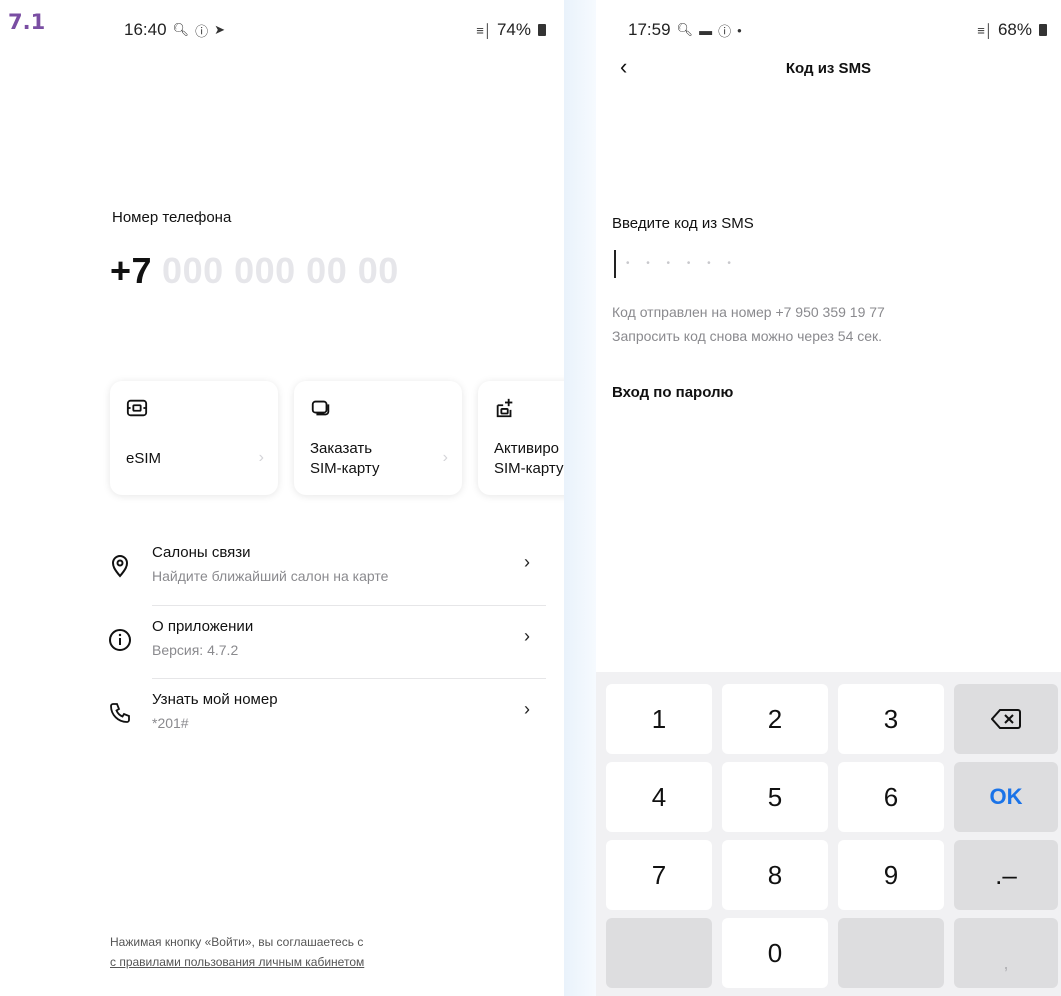 The width and height of the screenshot is (1061, 996). What do you see at coordinates (683, 223) in the screenshot?
I see `sms-code-label: Введите код из SMS` at bounding box center [683, 223].